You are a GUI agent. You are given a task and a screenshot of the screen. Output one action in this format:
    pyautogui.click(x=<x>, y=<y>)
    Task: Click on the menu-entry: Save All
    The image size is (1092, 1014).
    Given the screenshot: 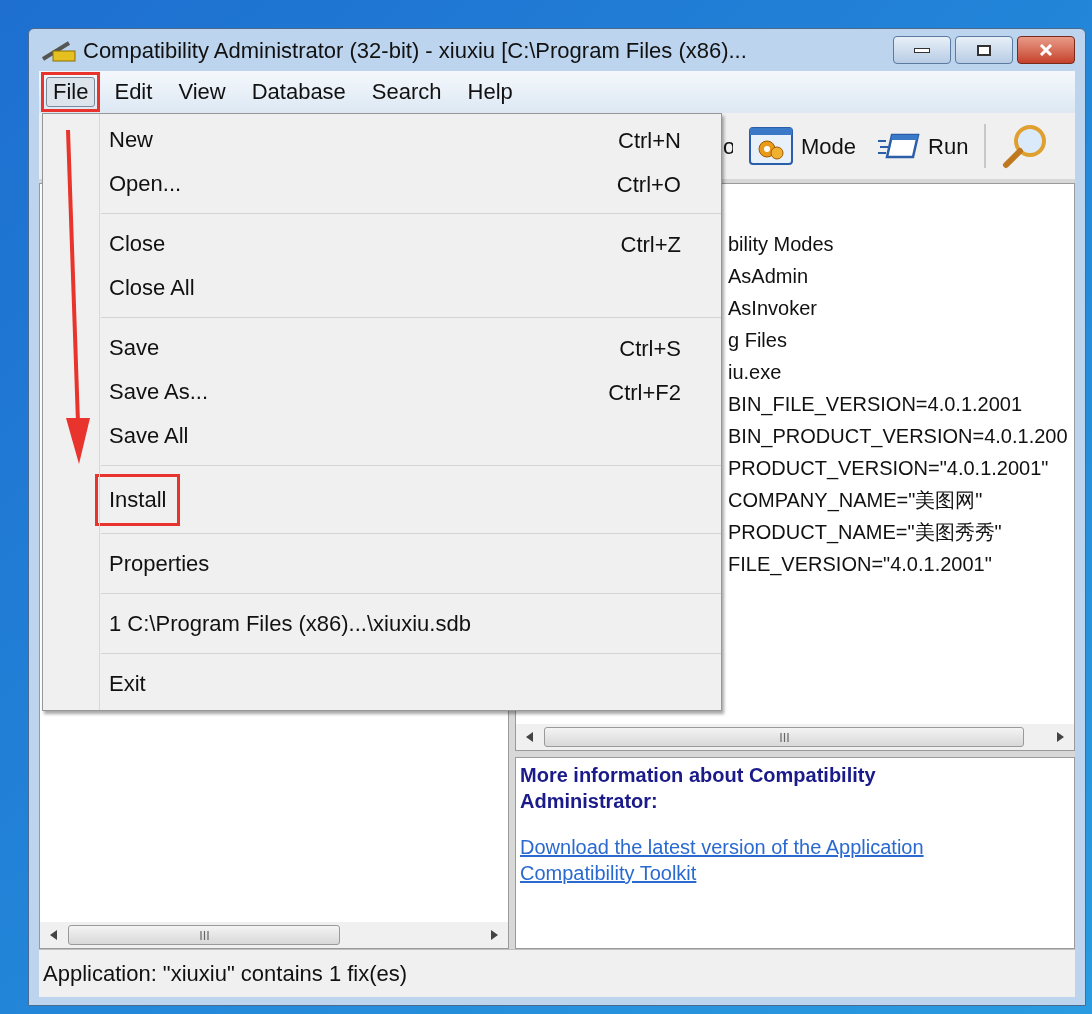 What is the action you would take?
    pyautogui.click(x=382, y=436)
    